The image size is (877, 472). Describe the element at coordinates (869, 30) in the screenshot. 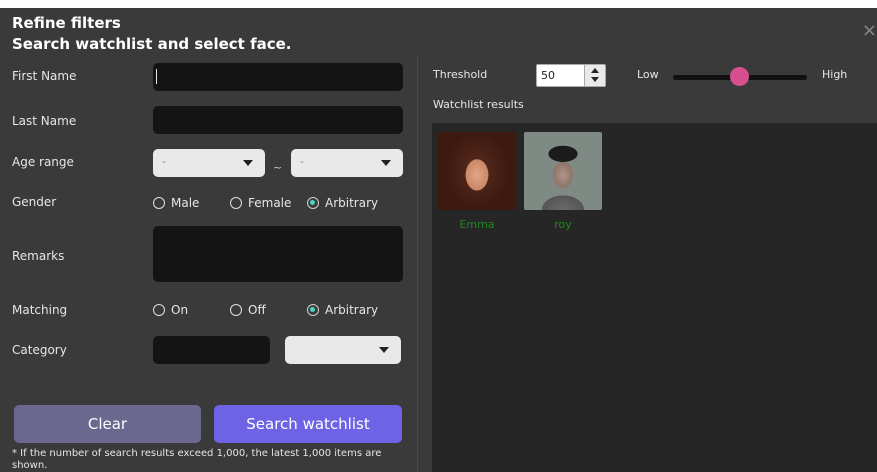

I see `close-icon: ×` at that location.